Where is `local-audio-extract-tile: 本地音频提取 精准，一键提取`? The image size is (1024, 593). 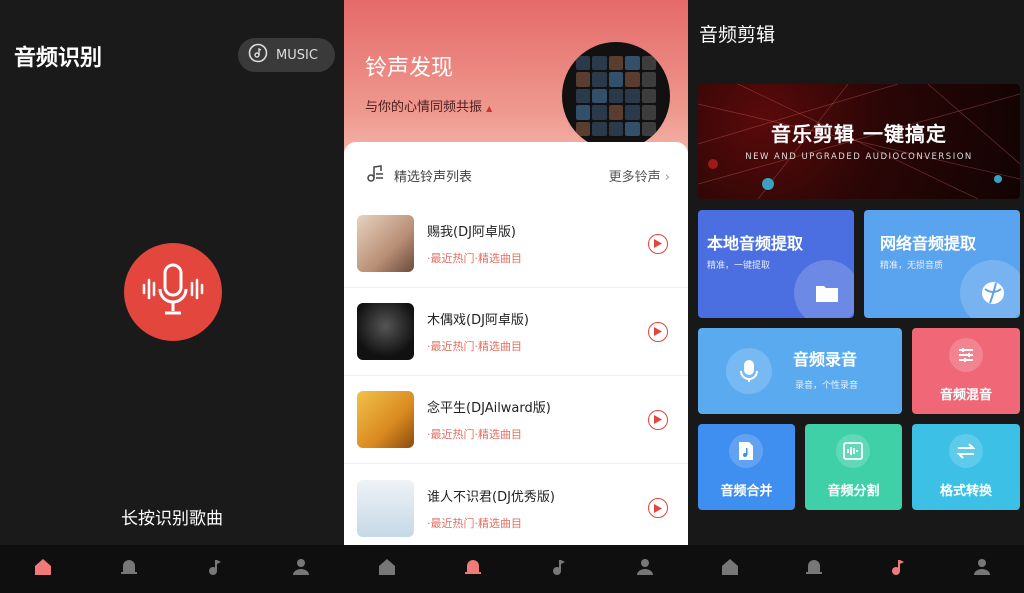
local-audio-extract-tile: 本地音频提取 精准，一键提取 is located at coordinates (776, 264).